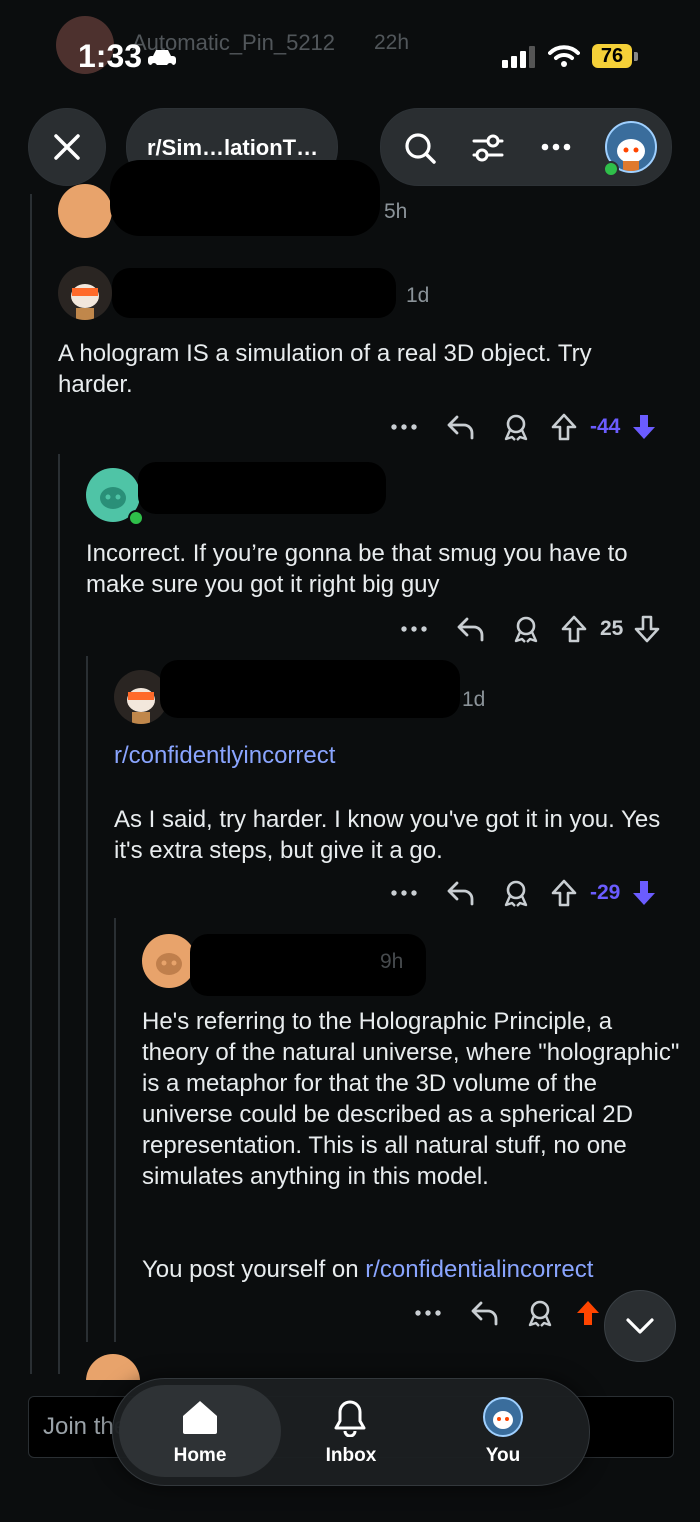  I want to click on home-icon, so click(200, 1417).